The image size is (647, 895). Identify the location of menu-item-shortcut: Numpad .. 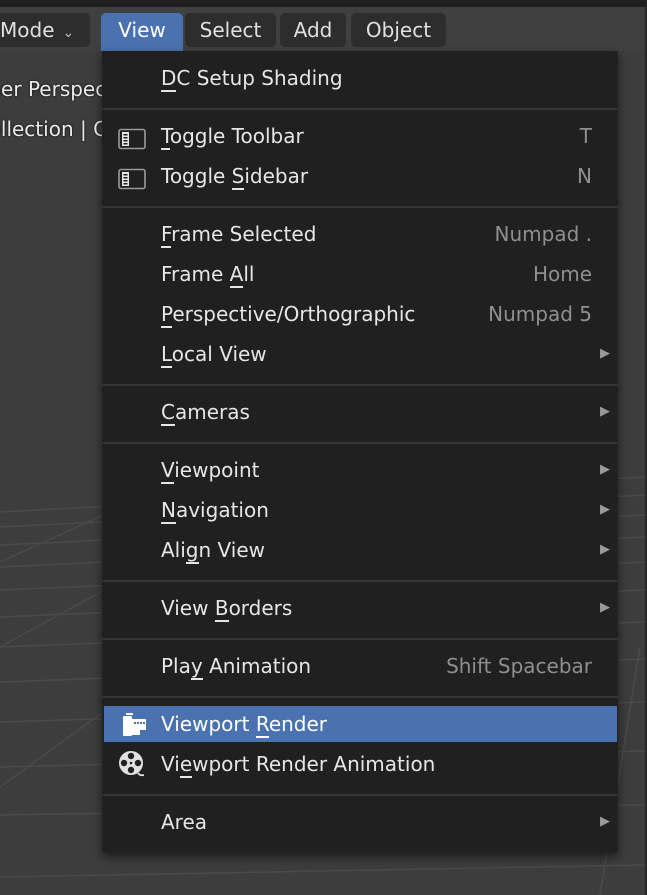
(543, 234).